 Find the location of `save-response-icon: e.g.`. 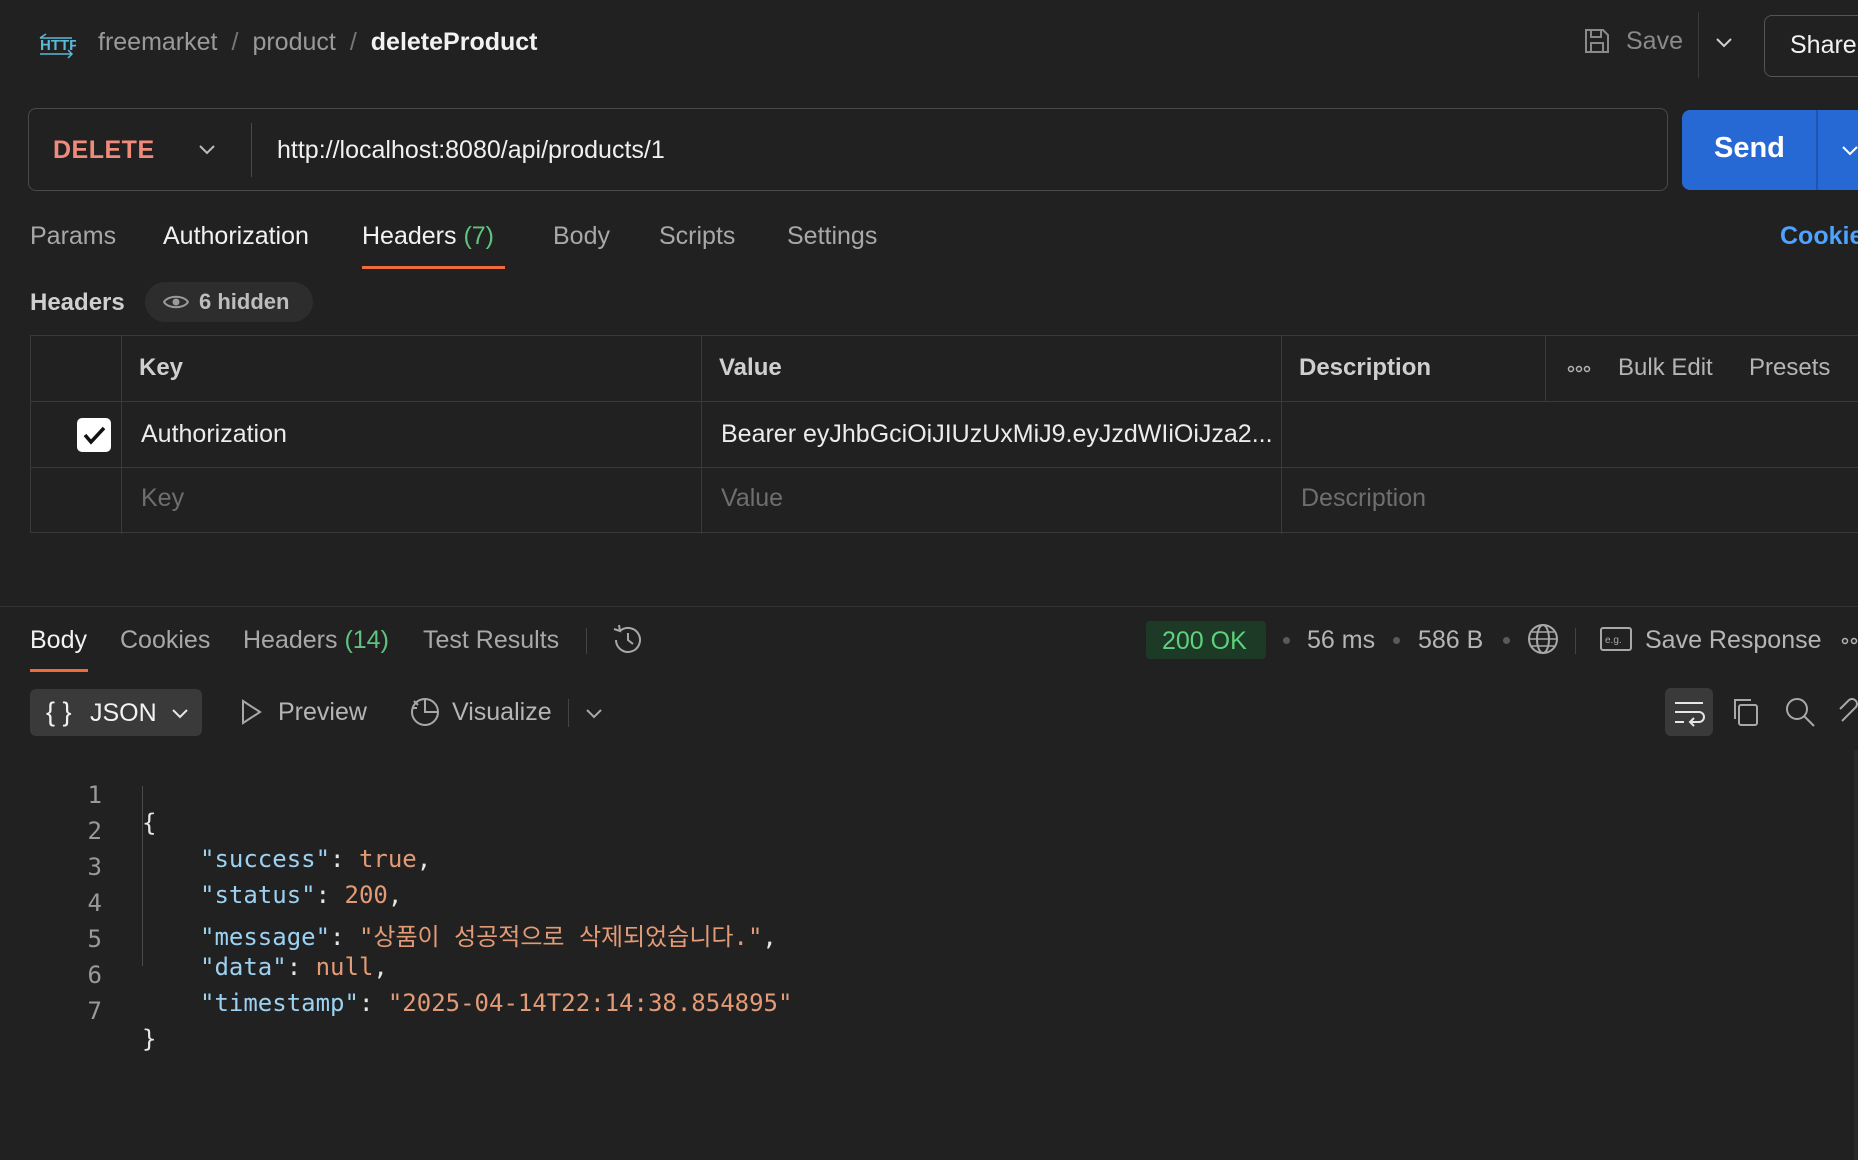

save-response-icon: e.g. is located at coordinates (1616, 639).